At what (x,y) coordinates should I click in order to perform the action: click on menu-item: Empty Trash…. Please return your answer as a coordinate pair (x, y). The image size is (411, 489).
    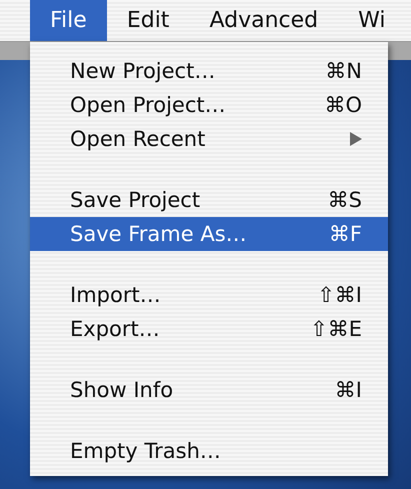
    Looking at the image, I should click on (209, 451).